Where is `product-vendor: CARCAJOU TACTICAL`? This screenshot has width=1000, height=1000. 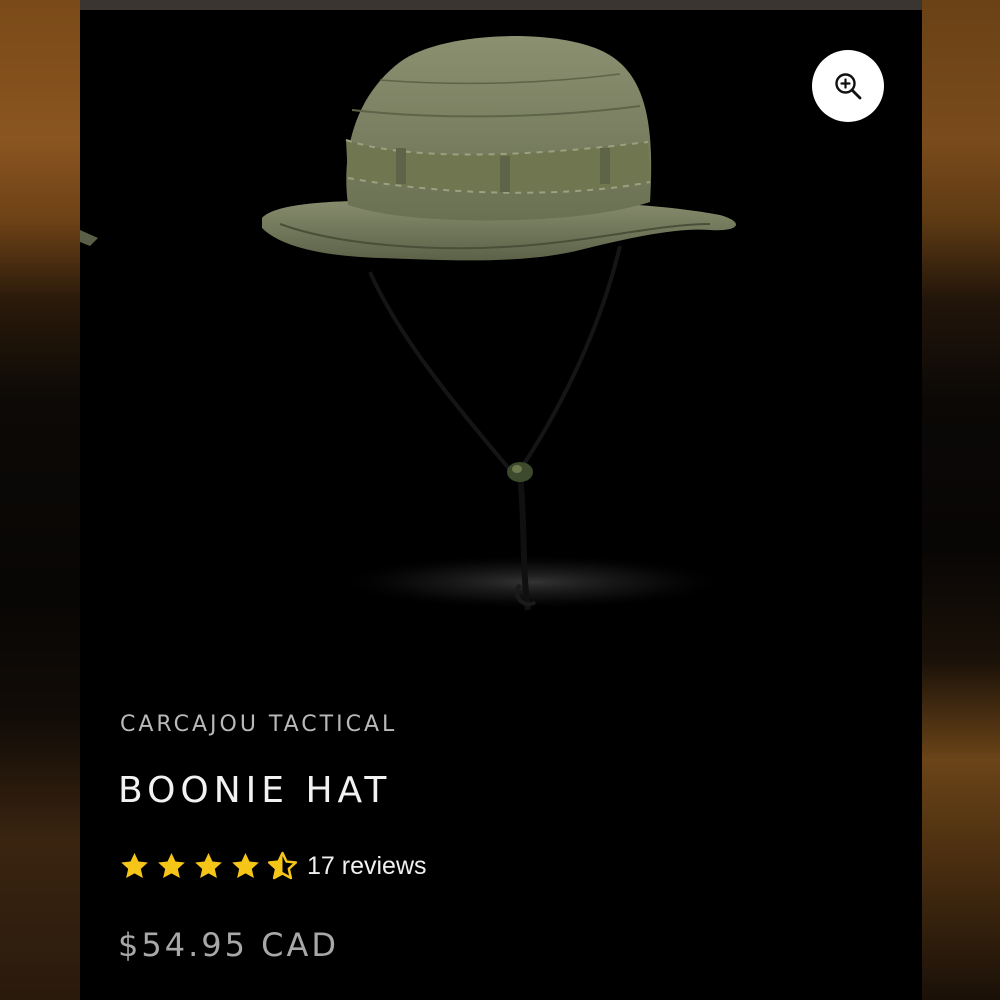 product-vendor: CARCAJOU TACTICAL is located at coordinates (258, 724).